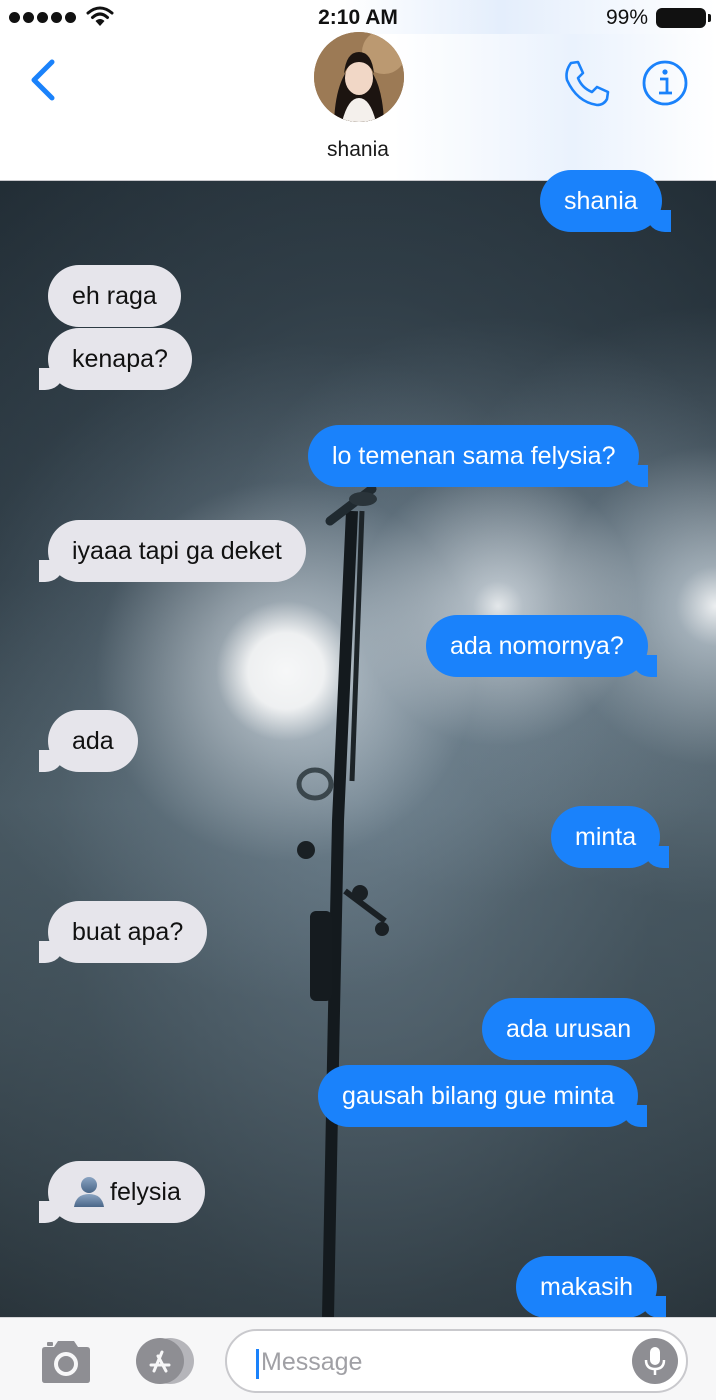 Image resolution: width=716 pixels, height=1400 pixels. What do you see at coordinates (665, 83) in the screenshot?
I see `info-icon` at bounding box center [665, 83].